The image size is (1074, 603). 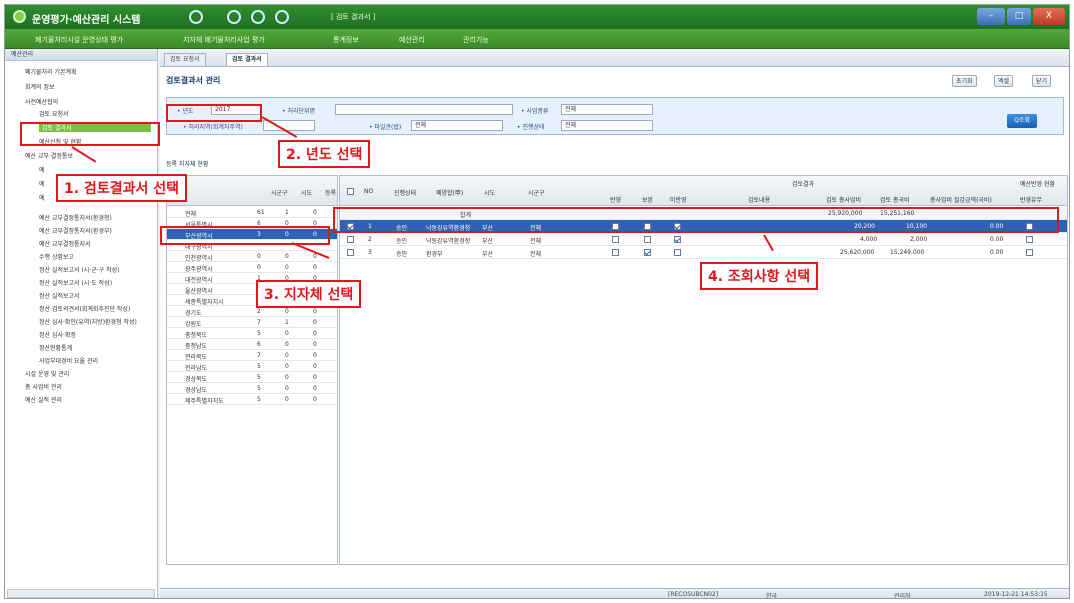 I want to click on sidebar-item: 정산 심사·확정, so click(x=57, y=334).